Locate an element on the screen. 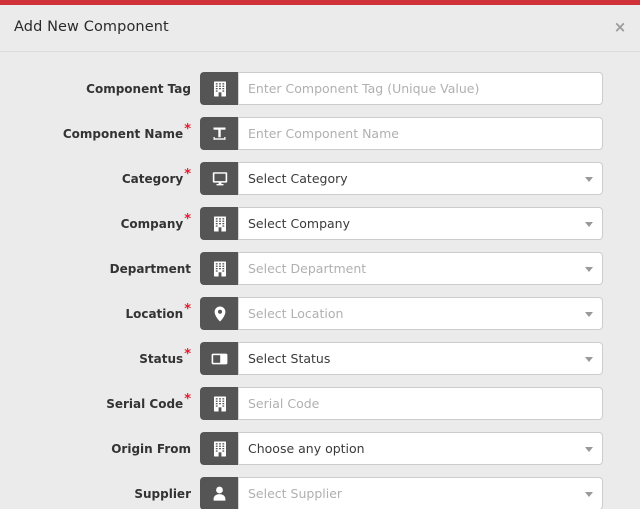 The image size is (640, 509). selected-value: Select Company is located at coordinates (299, 223).